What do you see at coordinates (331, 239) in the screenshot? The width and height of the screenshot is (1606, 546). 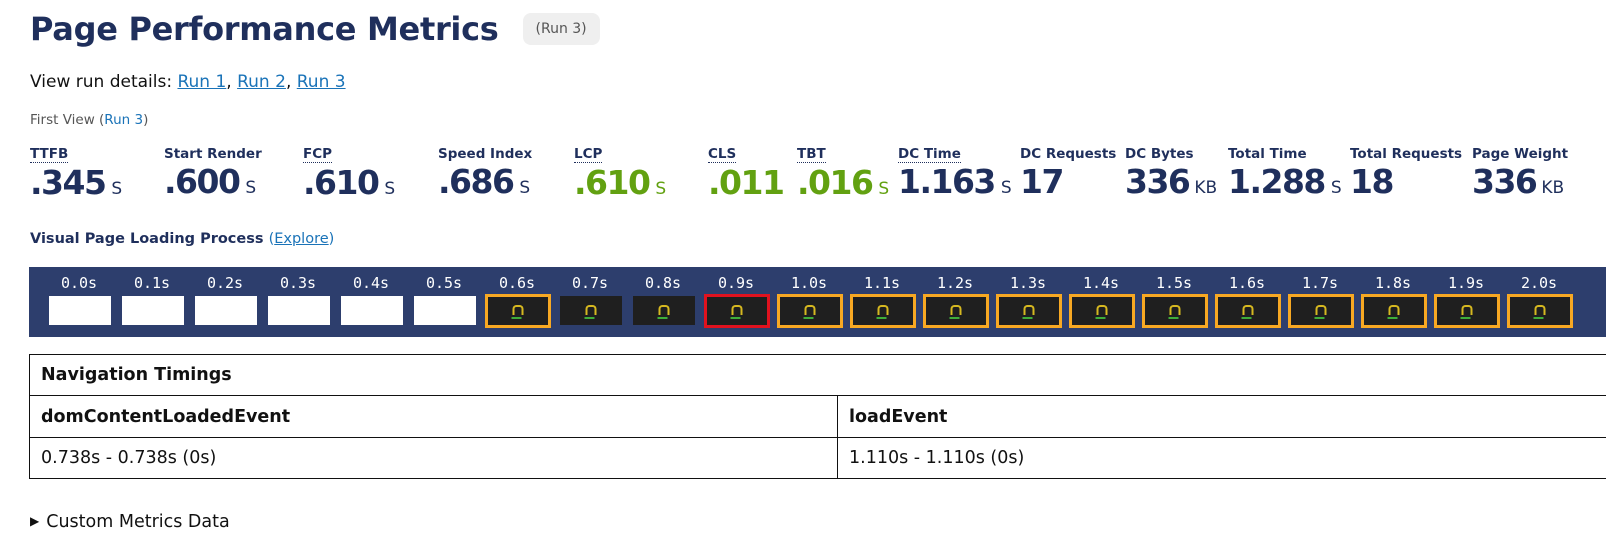 I see `explore-close-paren: )` at bounding box center [331, 239].